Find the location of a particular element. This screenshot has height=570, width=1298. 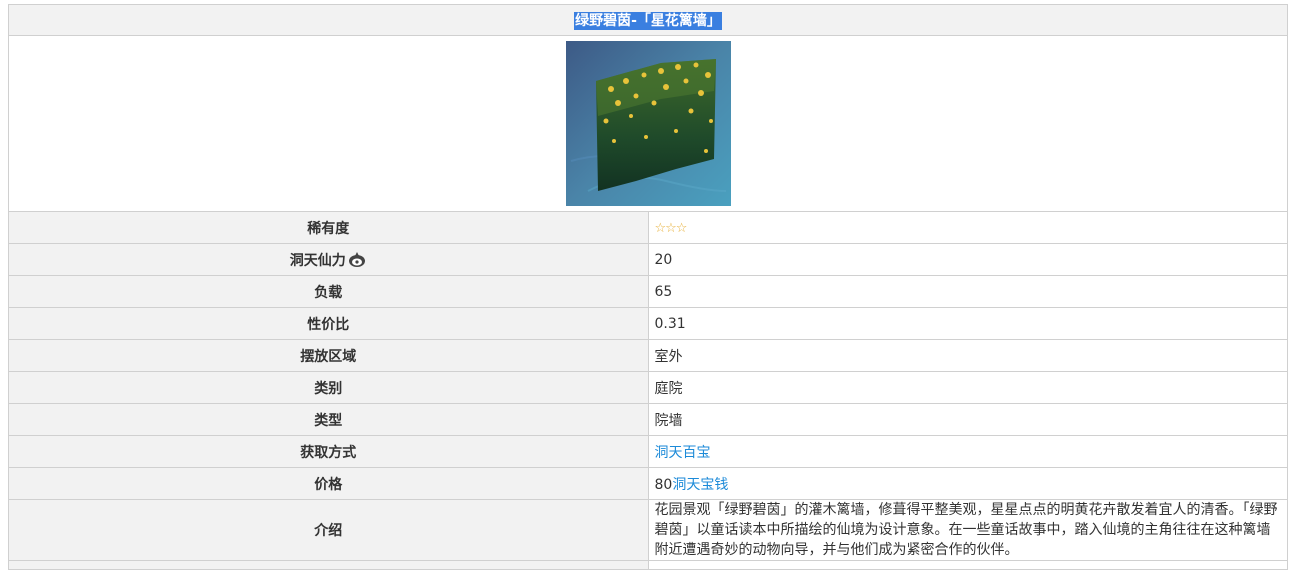

row-price: 价格 80洞天宝钱 is located at coordinates (648, 483).